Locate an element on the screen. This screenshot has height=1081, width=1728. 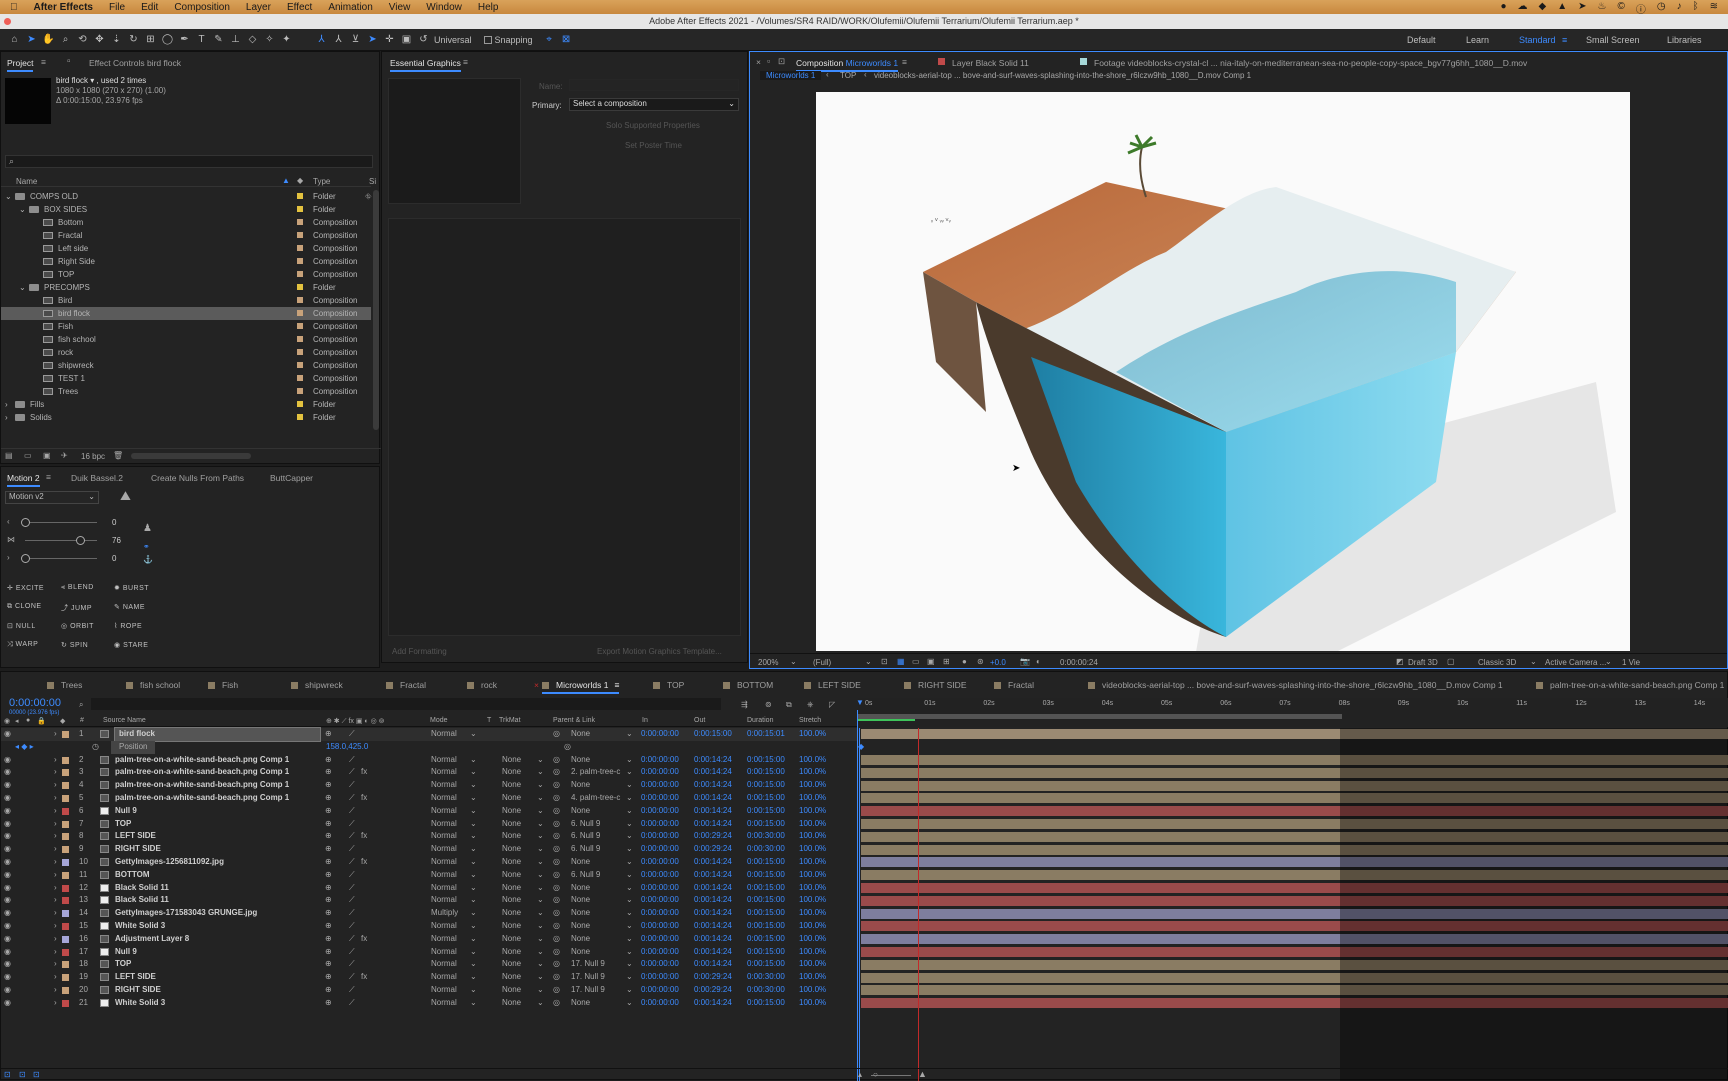
slider-3-value: 0 is located at coordinates (114, 558).